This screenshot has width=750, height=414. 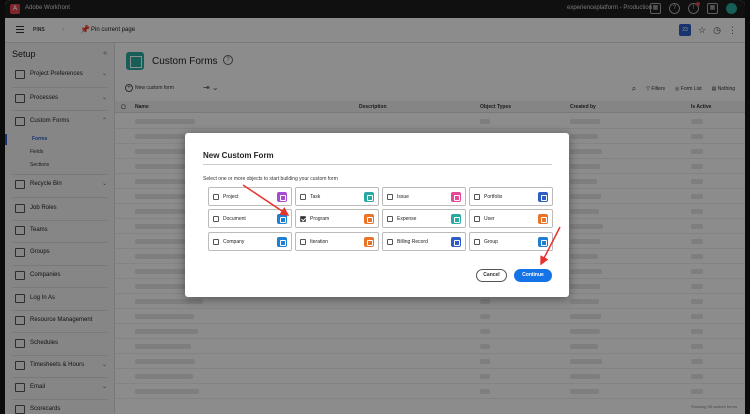 I want to click on dialog-title: New Custom Form, so click(x=238, y=155).